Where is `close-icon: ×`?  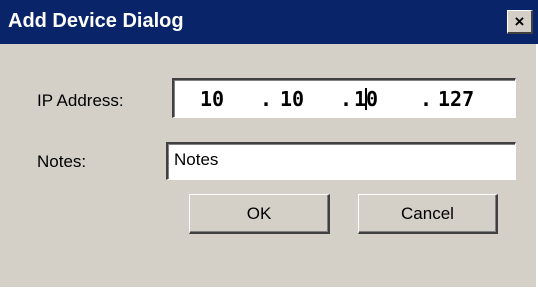 close-icon: × is located at coordinates (519, 21).